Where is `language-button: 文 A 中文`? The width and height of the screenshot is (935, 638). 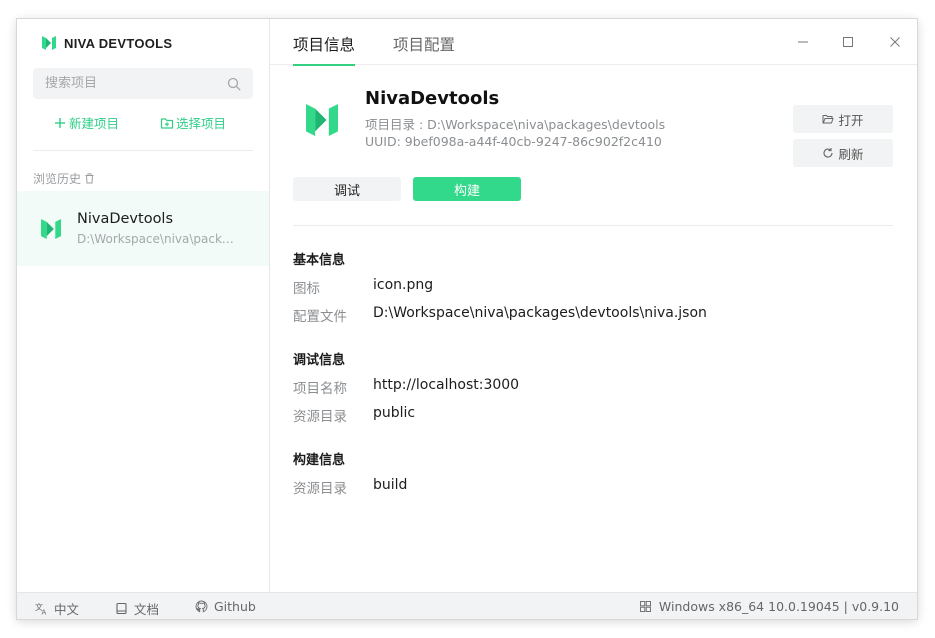
language-button: 文 A 中文 is located at coordinates (57, 608).